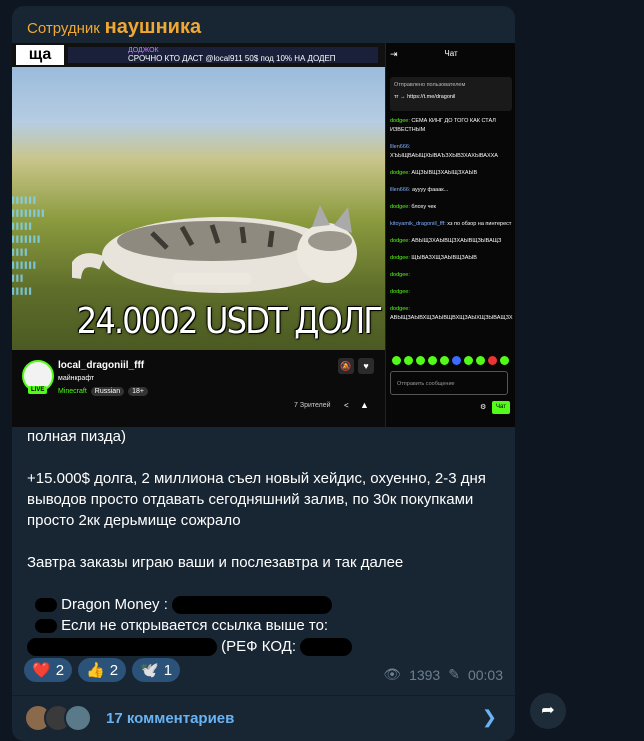  I want to click on chat-message: dodgee: ЩЫВАЗХЩЗАЫВЩЗАЫВ, so click(433, 258).